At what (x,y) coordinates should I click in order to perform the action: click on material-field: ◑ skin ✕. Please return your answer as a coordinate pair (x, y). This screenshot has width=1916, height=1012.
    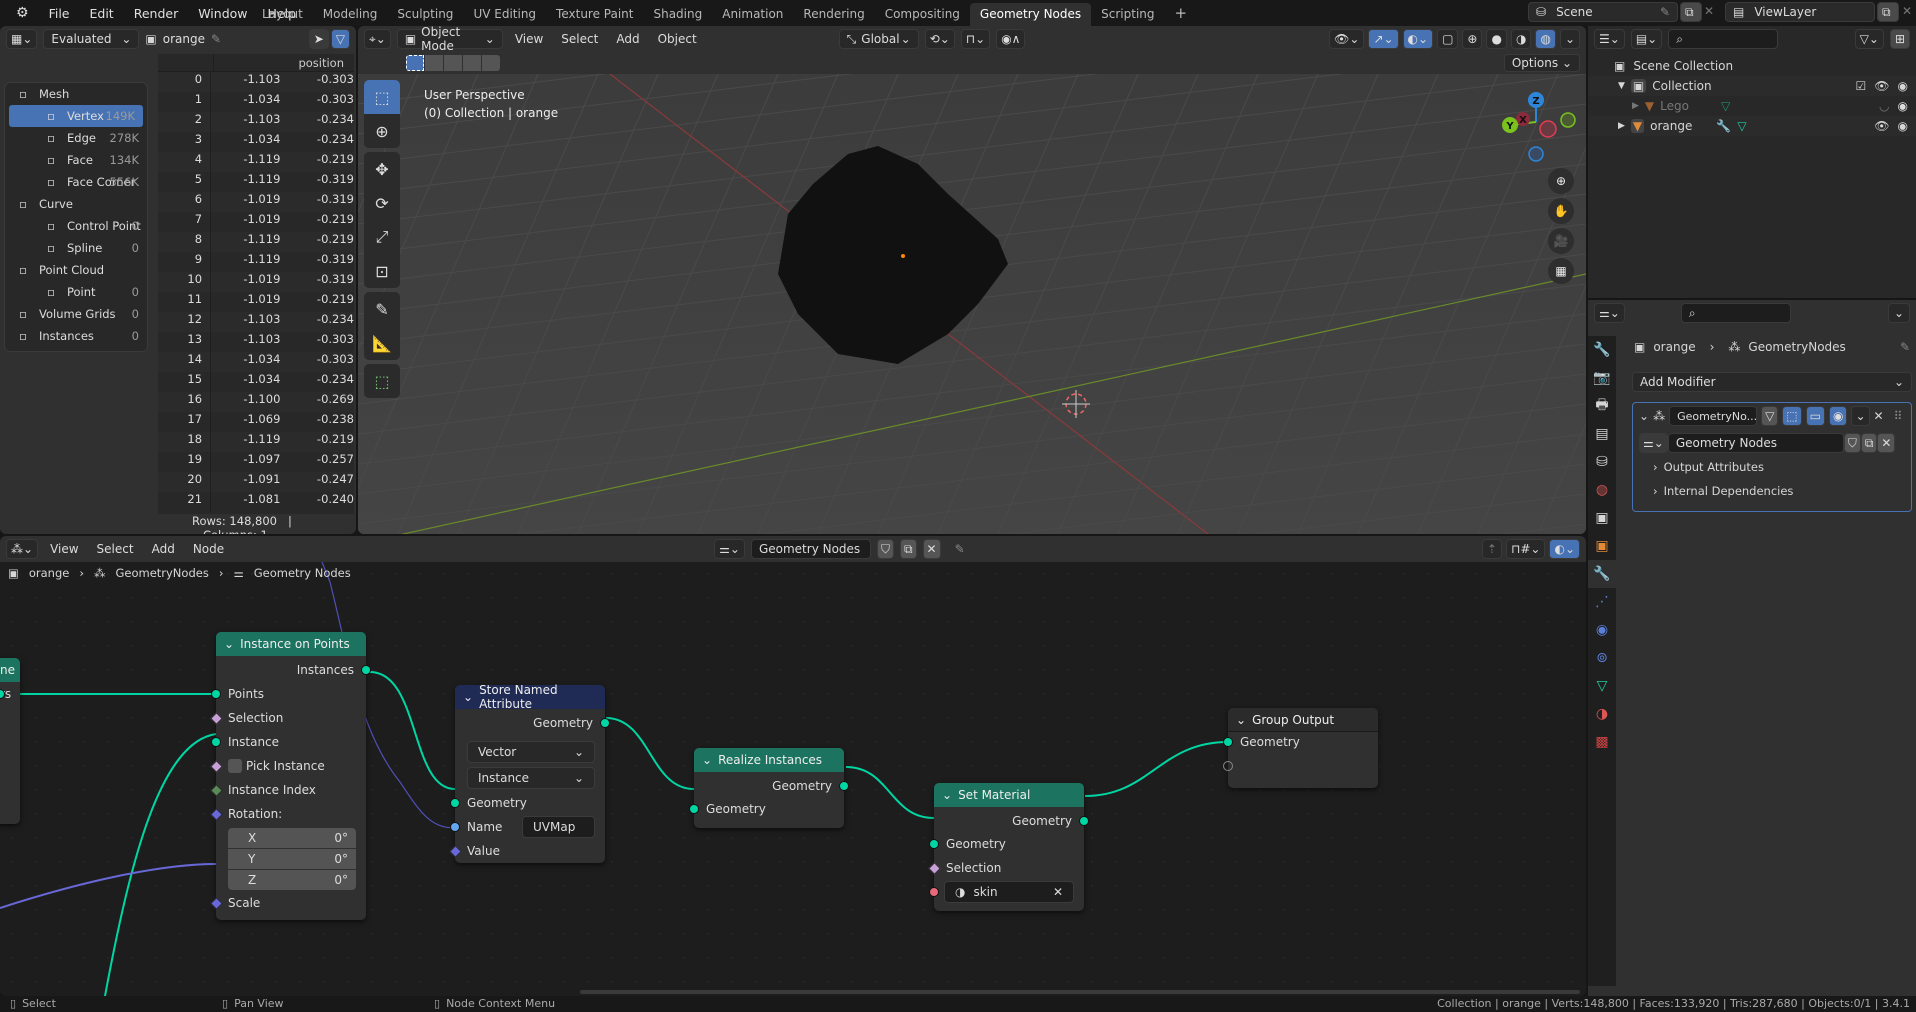
    Looking at the image, I should click on (1009, 892).